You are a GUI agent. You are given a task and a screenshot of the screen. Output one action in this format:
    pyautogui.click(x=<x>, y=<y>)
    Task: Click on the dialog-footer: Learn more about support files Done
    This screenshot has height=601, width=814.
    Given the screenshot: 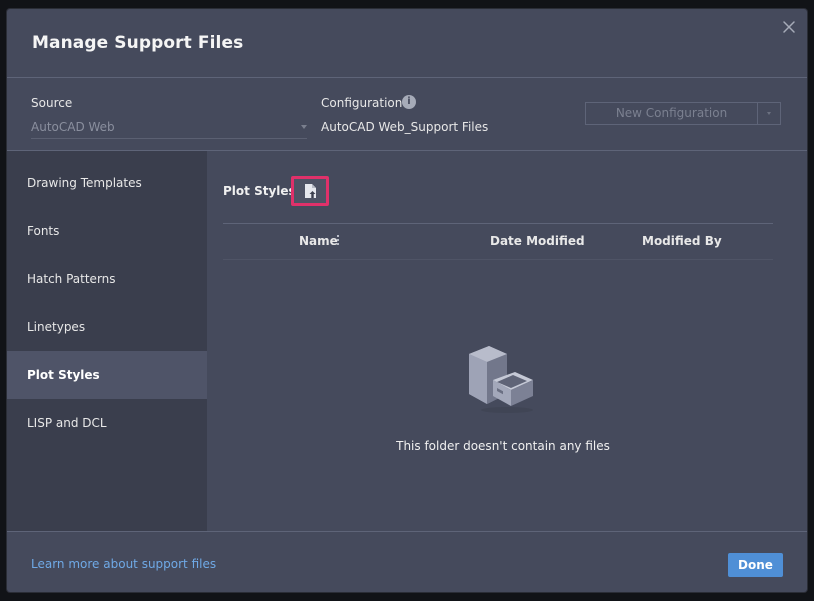 What is the action you would take?
    pyautogui.click(x=407, y=561)
    